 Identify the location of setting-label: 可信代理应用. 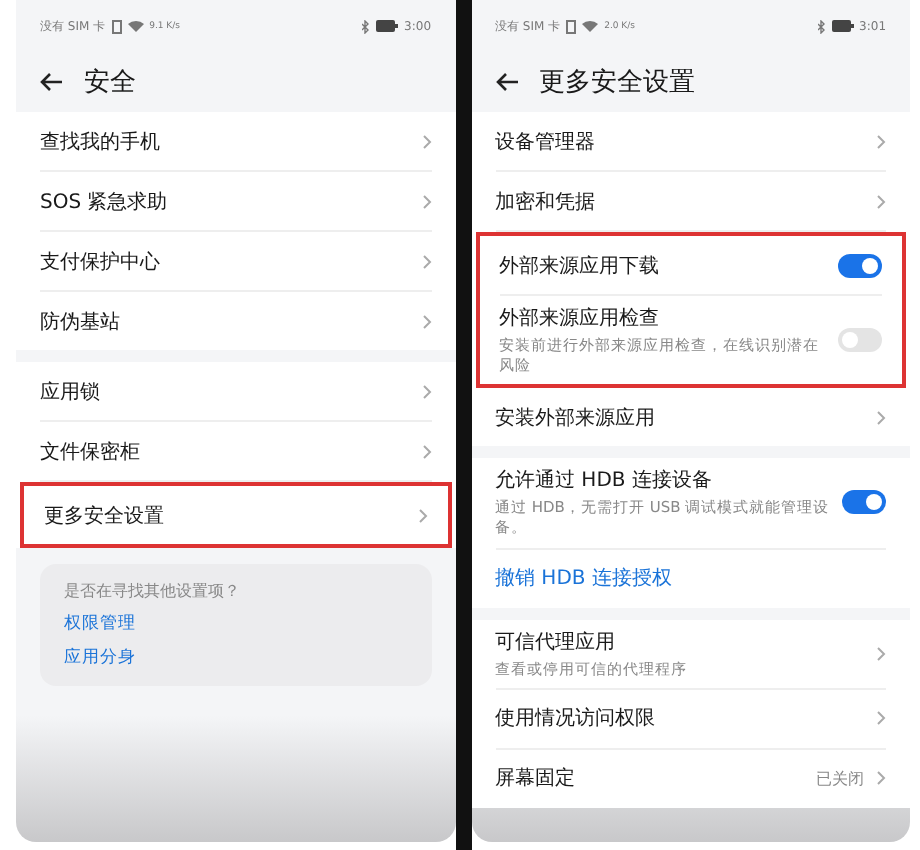
(556, 642).